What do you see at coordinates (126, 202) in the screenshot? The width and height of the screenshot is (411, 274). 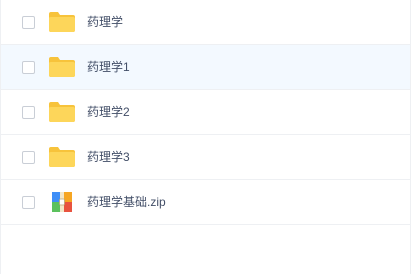 I see `file-name: 药理学基础.zip` at bounding box center [126, 202].